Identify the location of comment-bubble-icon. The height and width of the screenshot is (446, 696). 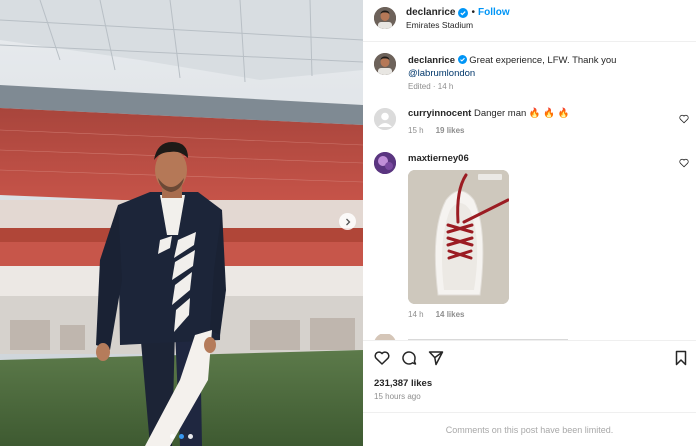
(409, 358).